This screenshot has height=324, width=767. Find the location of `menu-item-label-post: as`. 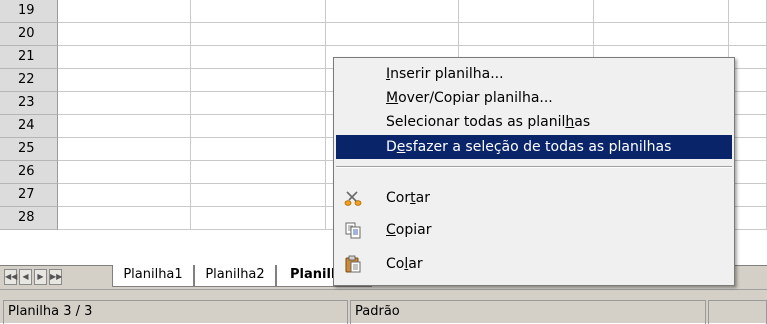

menu-item-label-post: as is located at coordinates (582, 122).